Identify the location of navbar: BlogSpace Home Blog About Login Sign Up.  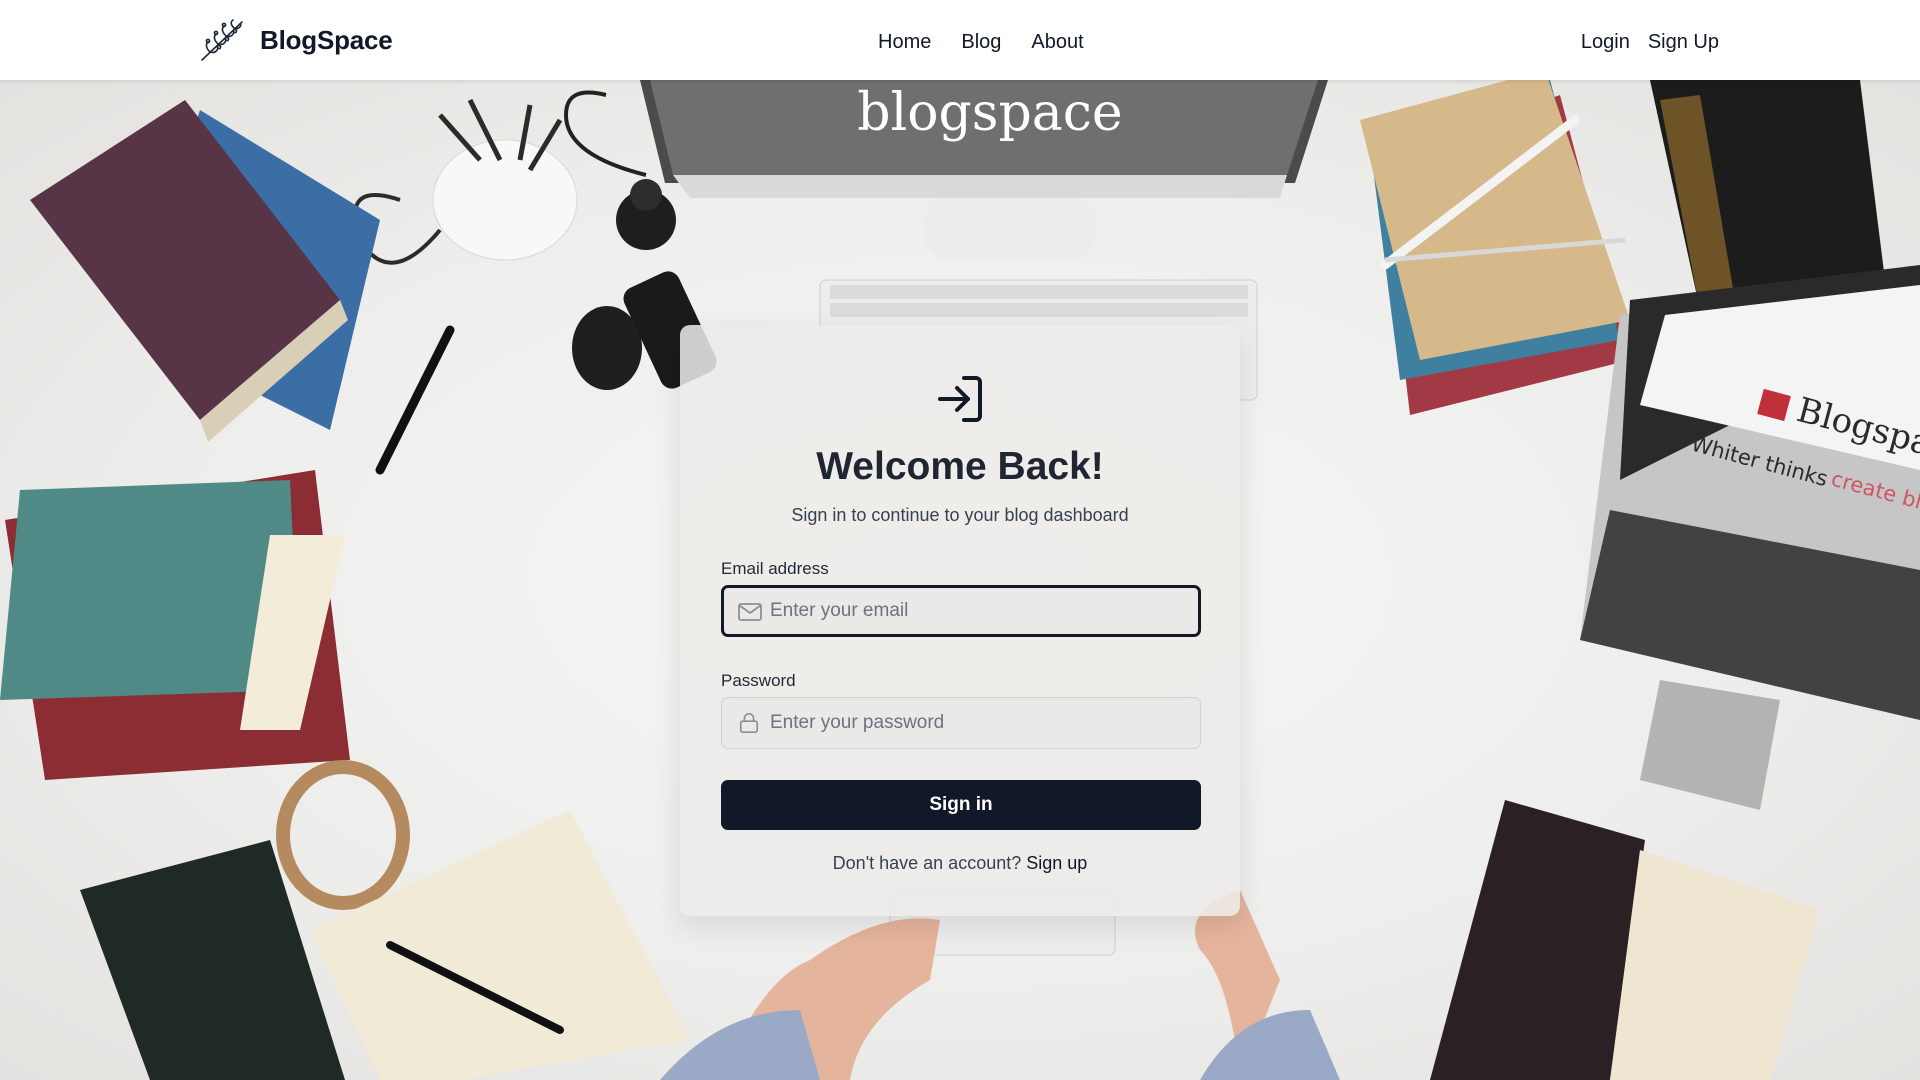
(960, 40).